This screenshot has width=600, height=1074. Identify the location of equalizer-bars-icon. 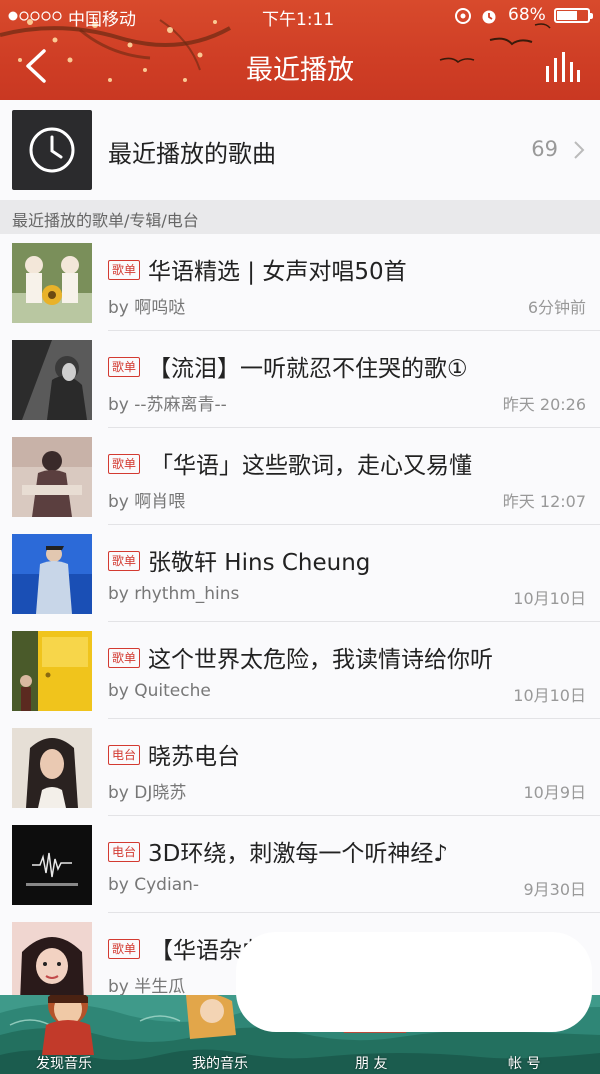
(562, 66).